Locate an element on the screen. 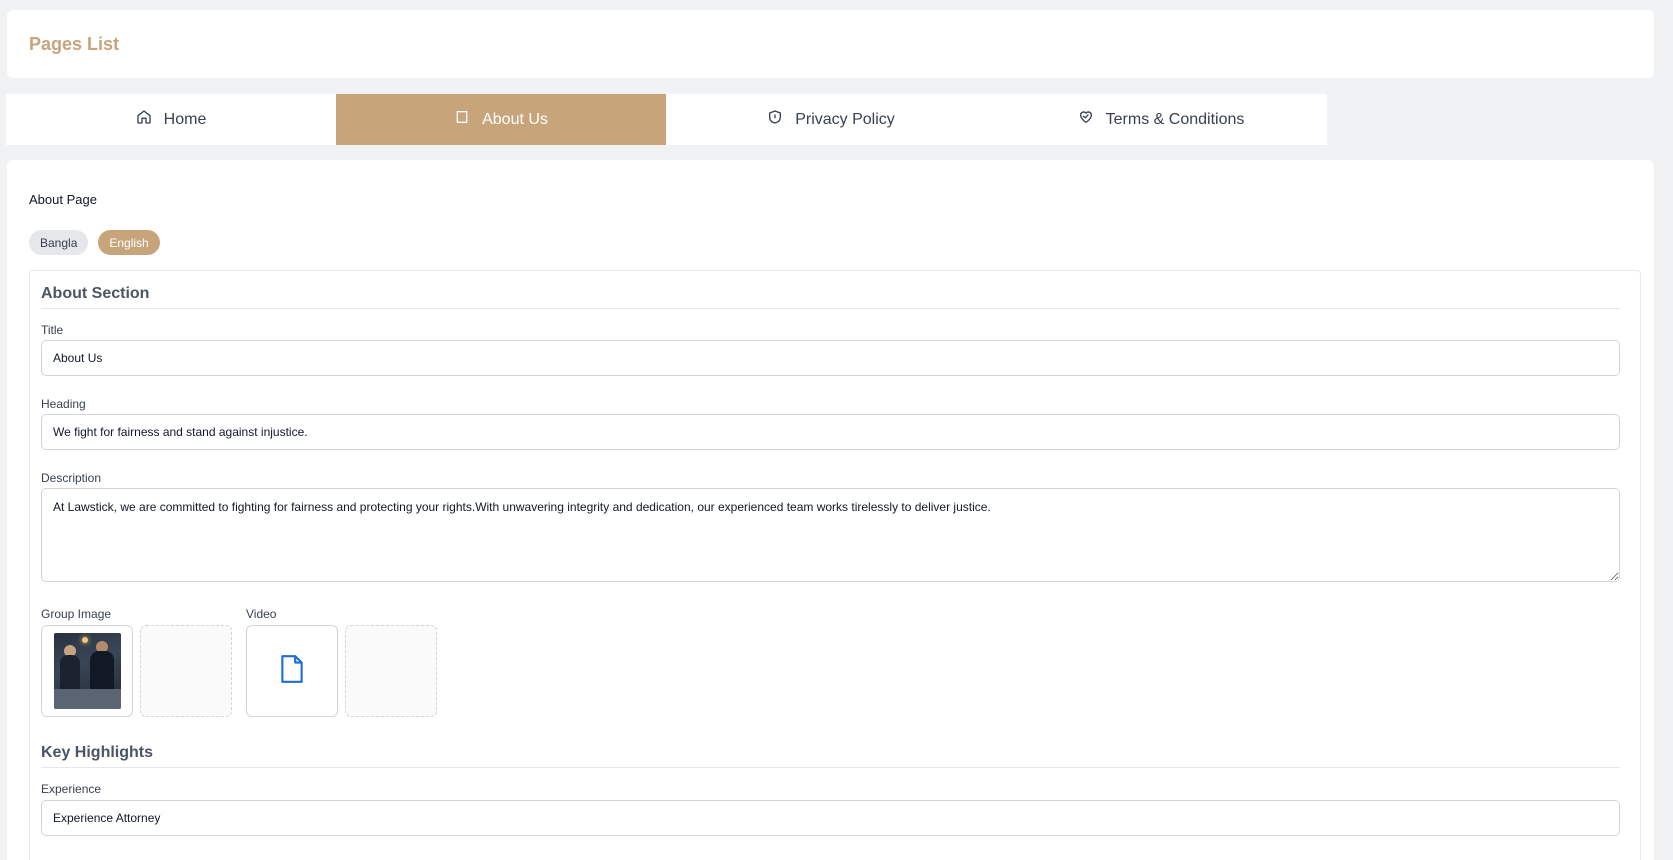 This screenshot has height=860, width=1673. group-image-label: Group Image is located at coordinates (76, 614).